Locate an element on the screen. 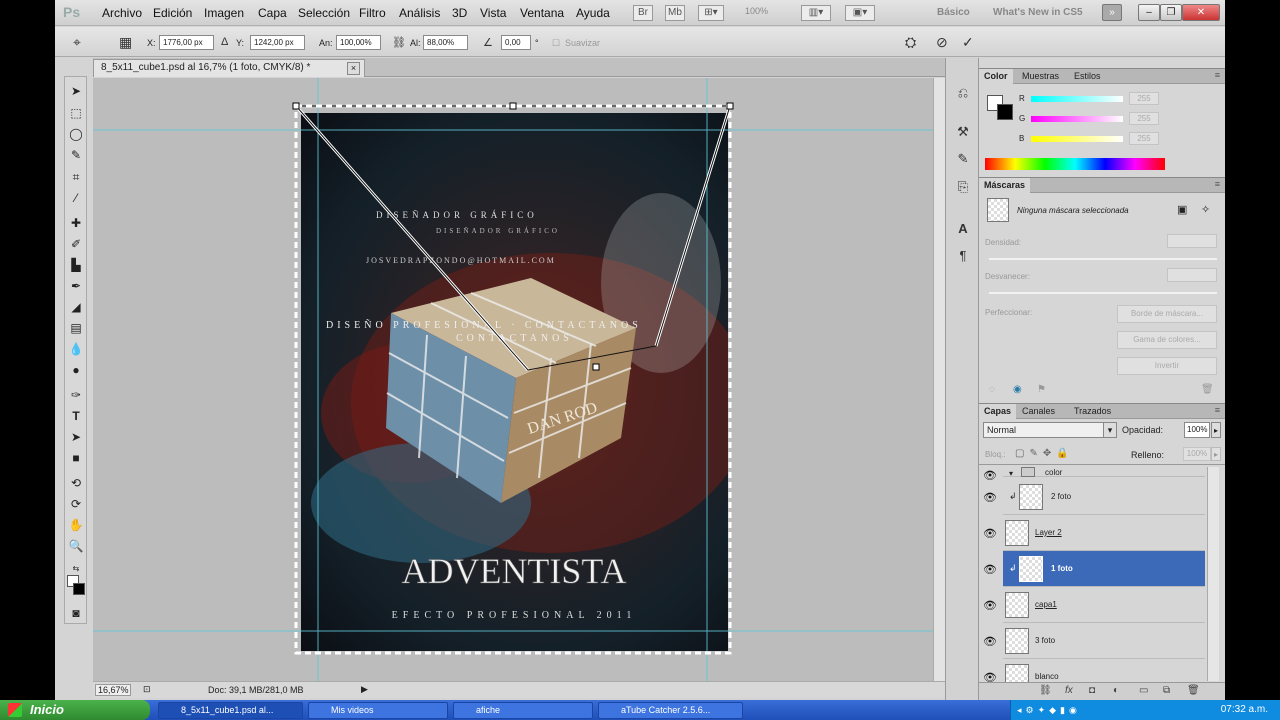 Image resolution: width=1280 pixels, height=720 pixels. adjustment-layer-icon: ◐ is located at coordinates (1116, 690).